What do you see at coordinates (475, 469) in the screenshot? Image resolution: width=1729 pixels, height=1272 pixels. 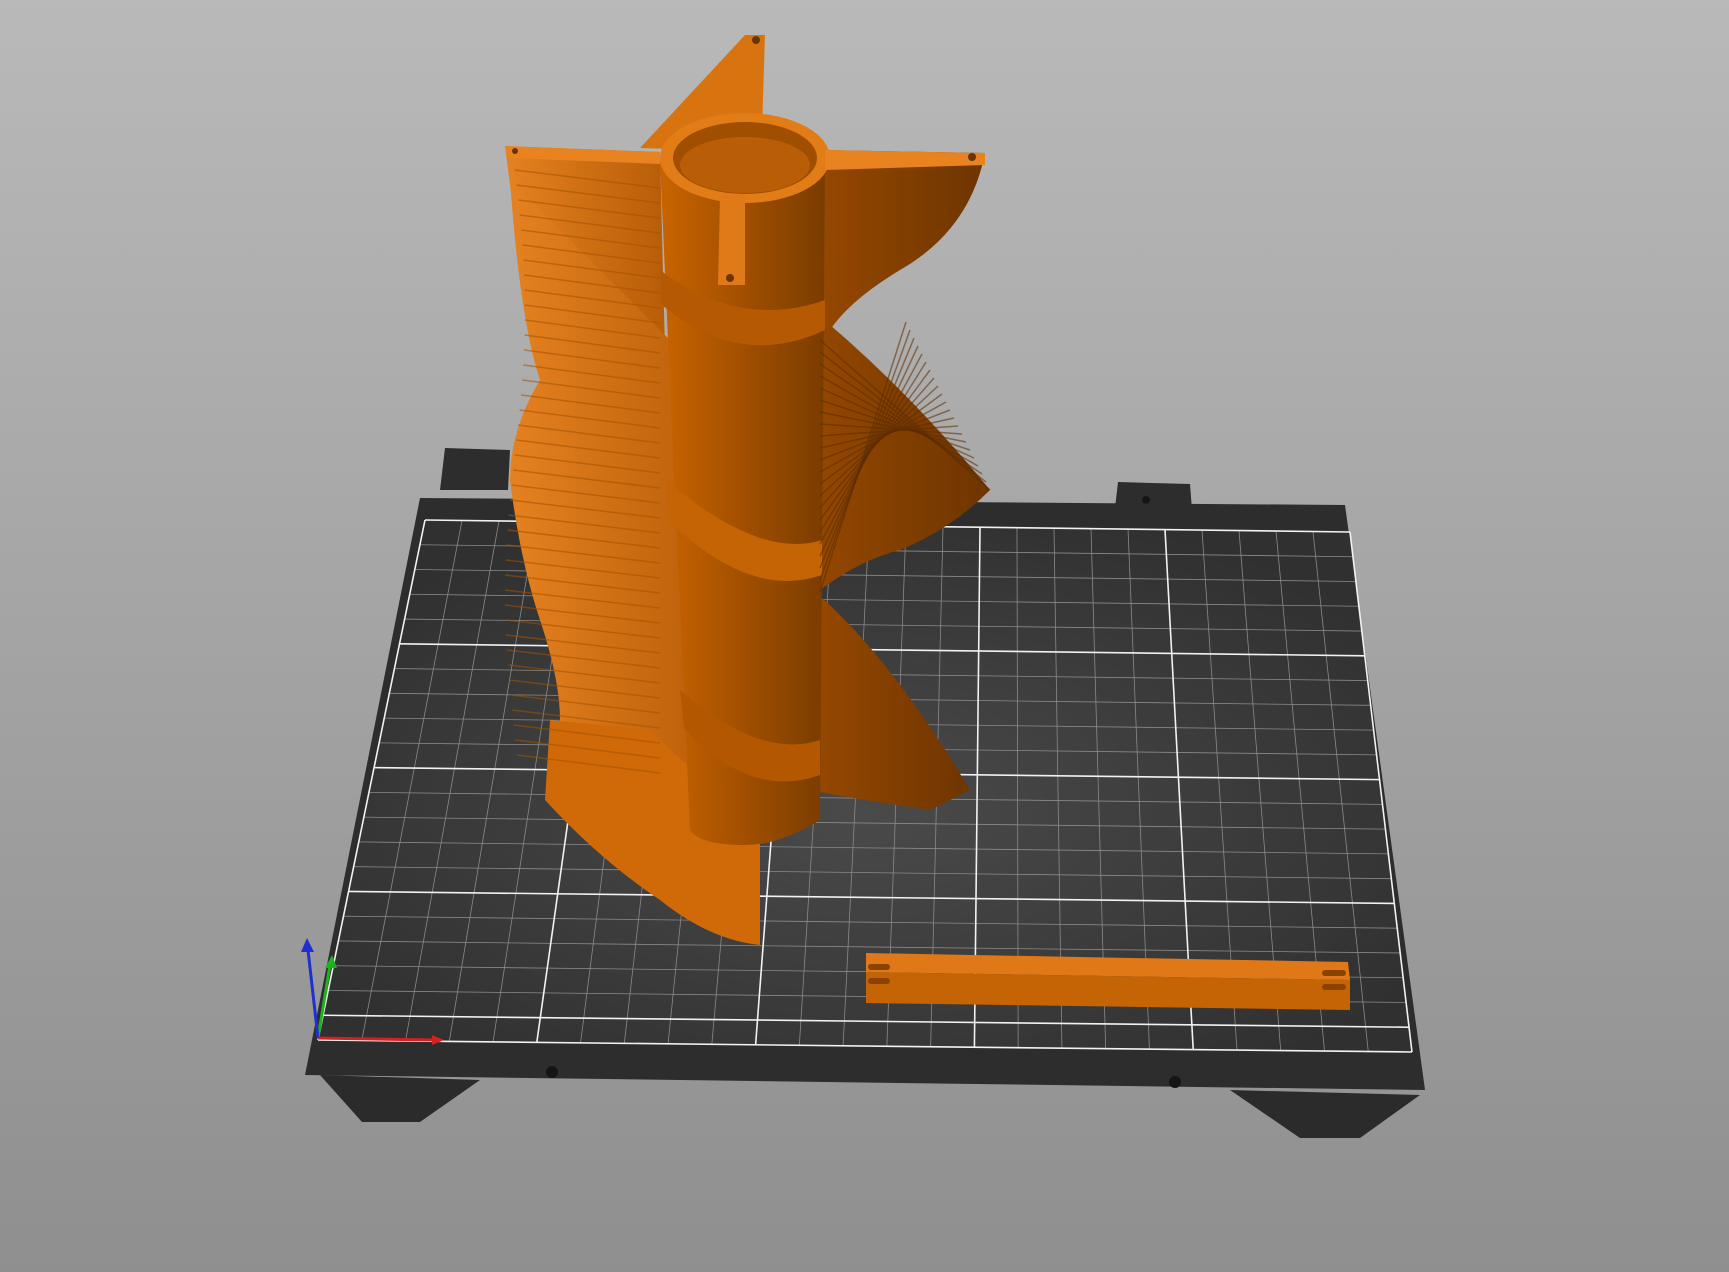 I see `bed-tab-back-left` at bounding box center [475, 469].